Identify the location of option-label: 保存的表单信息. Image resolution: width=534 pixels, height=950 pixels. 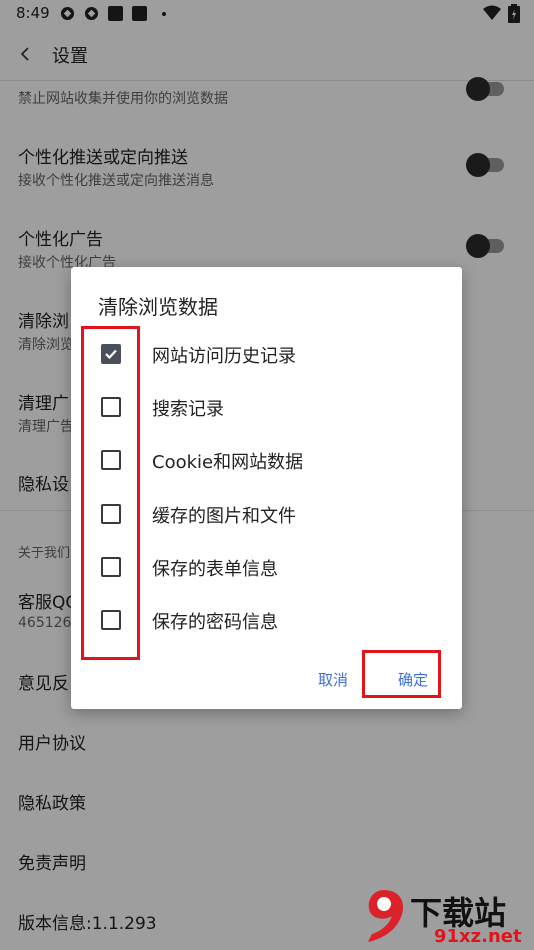
(215, 569).